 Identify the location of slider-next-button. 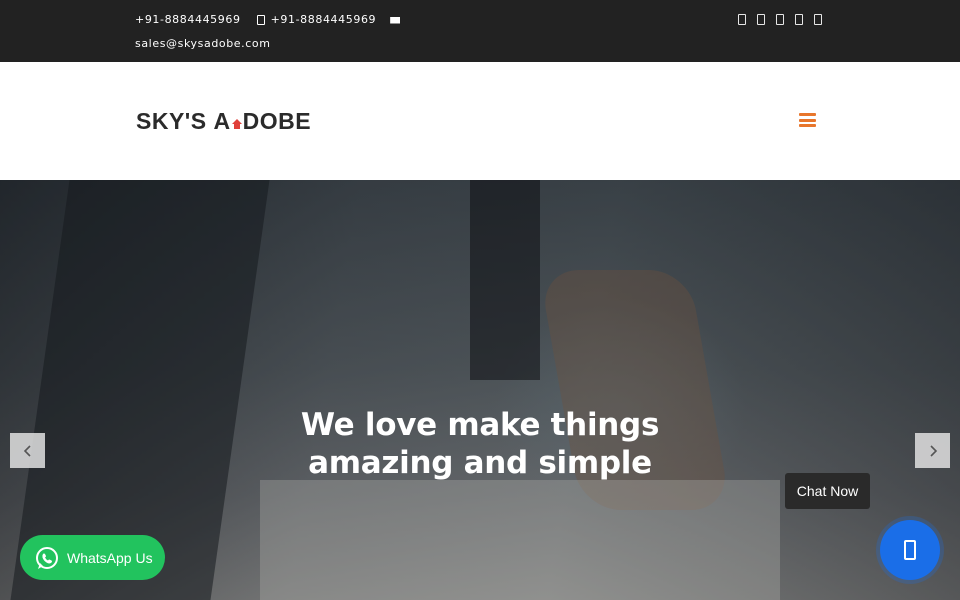
(932, 450).